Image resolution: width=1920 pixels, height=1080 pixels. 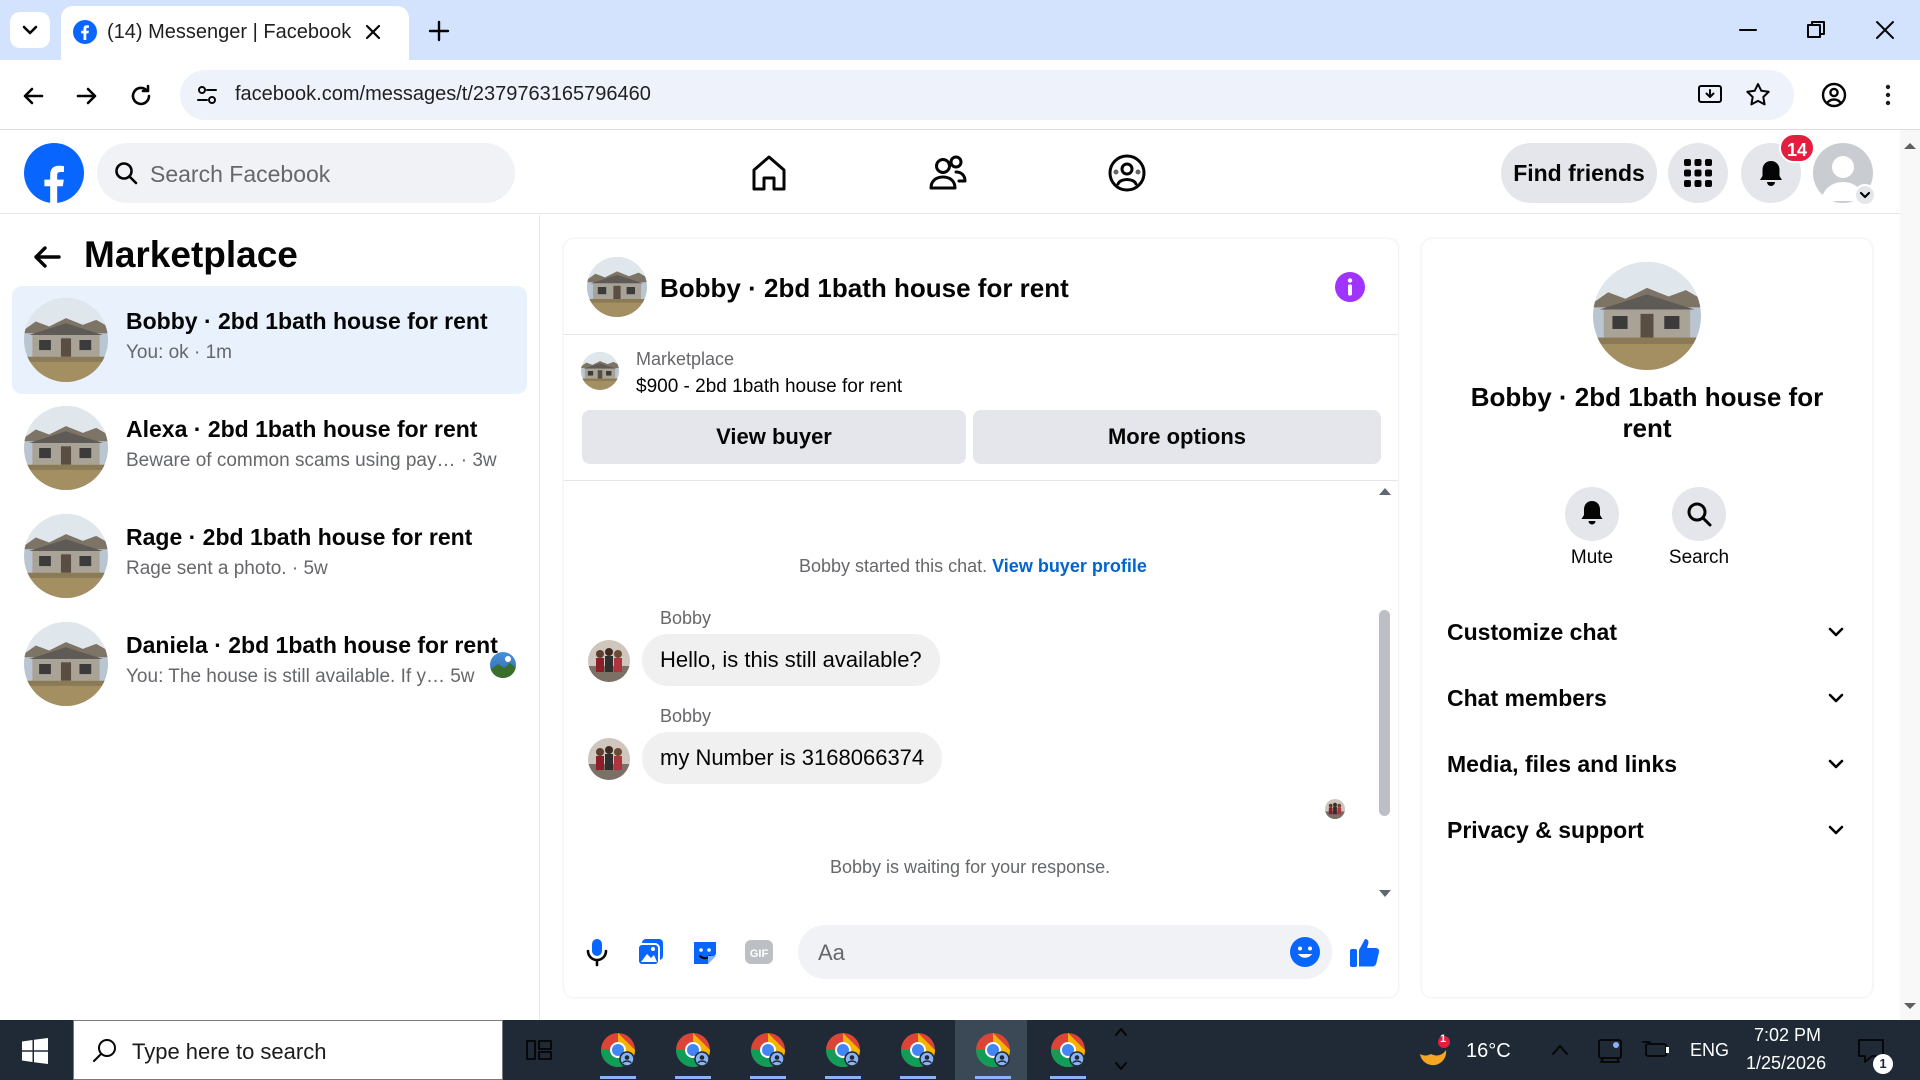 What do you see at coordinates (769, 173) in the screenshot?
I see `home-nav-icon` at bounding box center [769, 173].